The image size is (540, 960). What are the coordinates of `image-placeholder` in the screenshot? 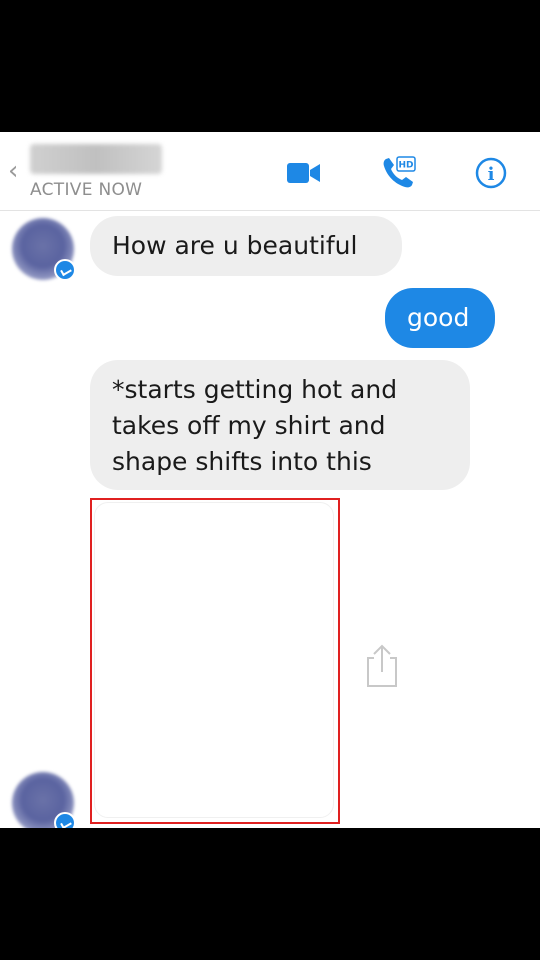 It's located at (214, 660).